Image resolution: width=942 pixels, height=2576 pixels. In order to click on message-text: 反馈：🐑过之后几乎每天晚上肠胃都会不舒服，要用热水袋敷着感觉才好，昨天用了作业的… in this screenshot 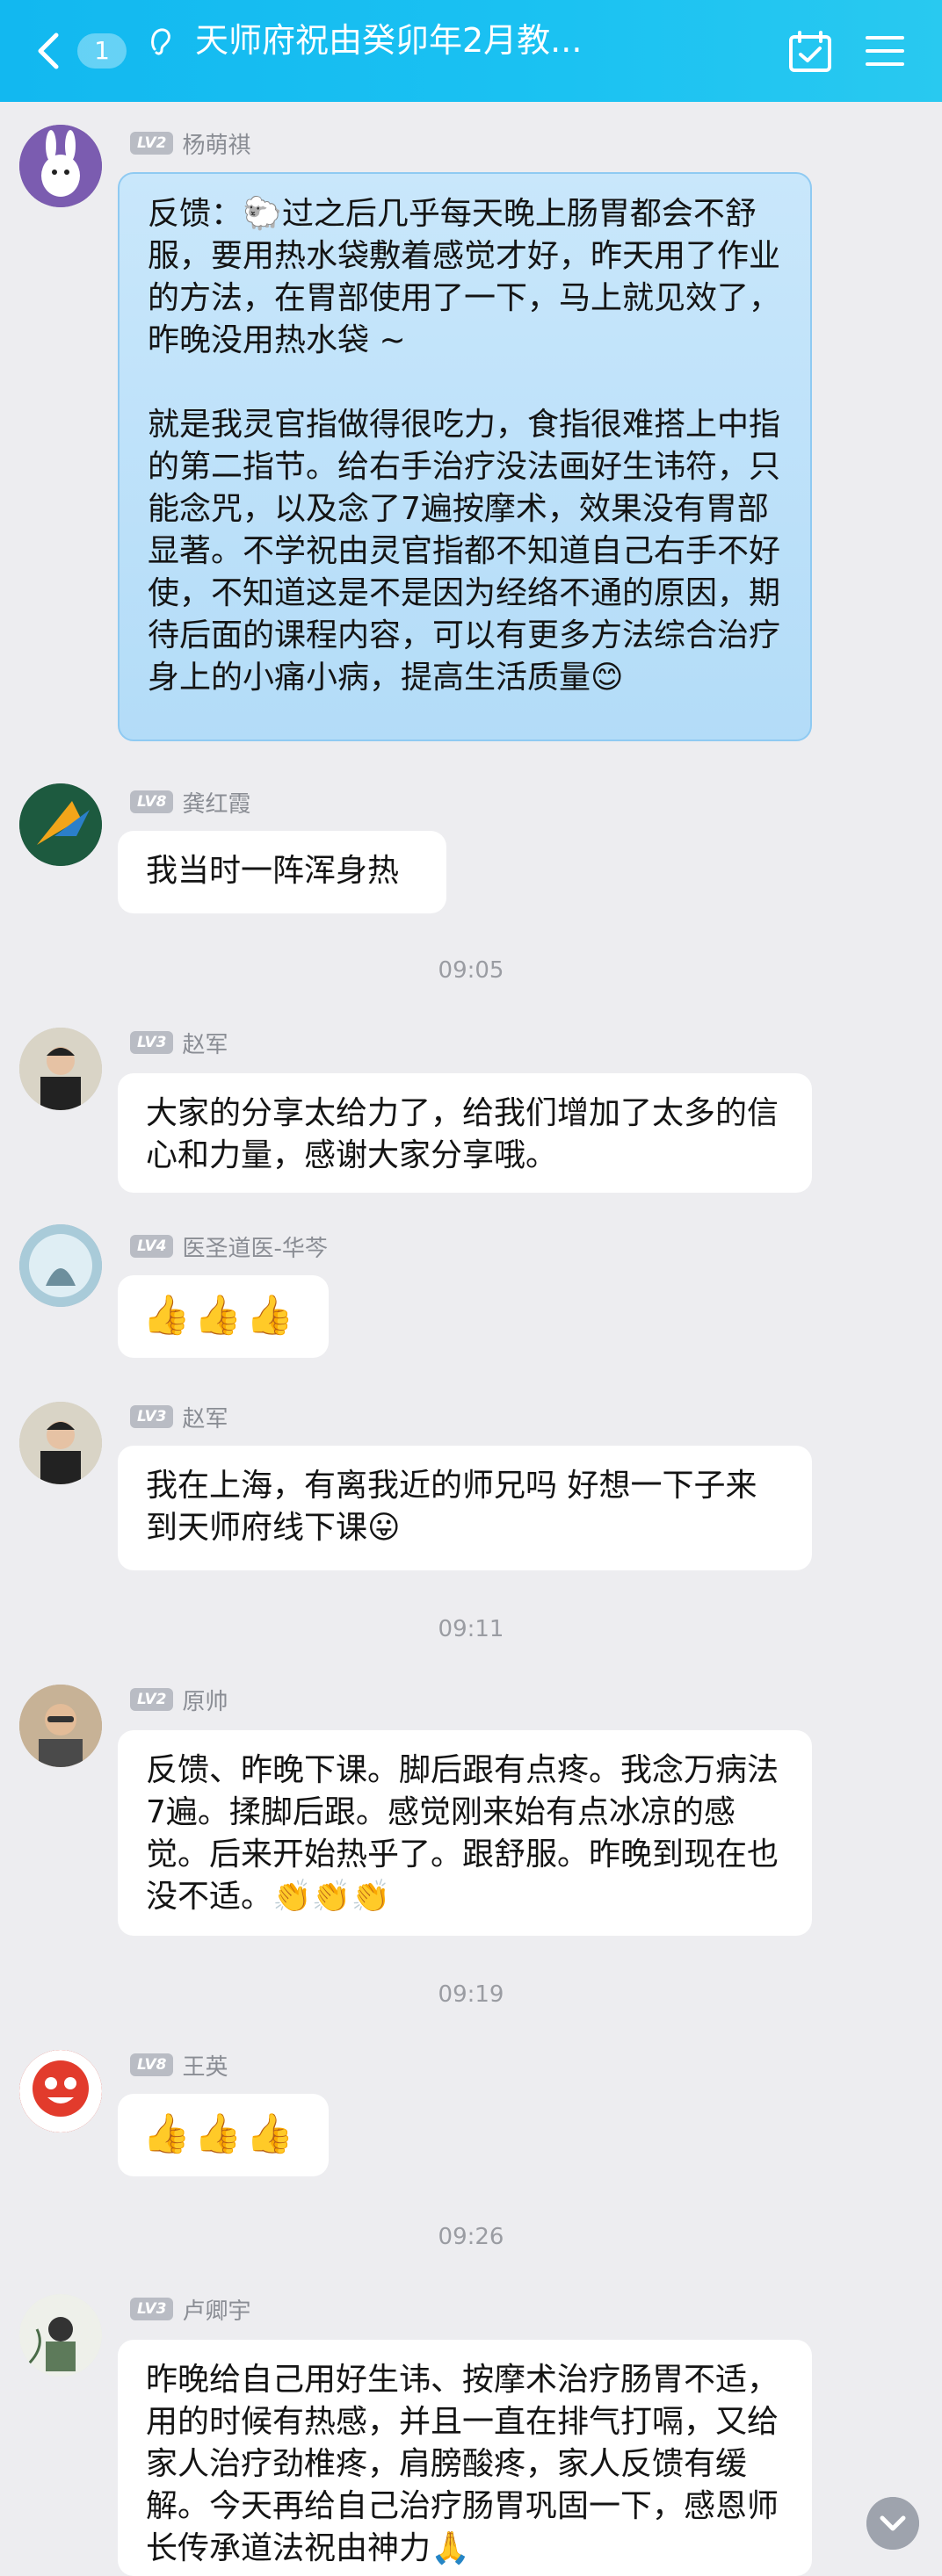, I will do `click(464, 446)`.